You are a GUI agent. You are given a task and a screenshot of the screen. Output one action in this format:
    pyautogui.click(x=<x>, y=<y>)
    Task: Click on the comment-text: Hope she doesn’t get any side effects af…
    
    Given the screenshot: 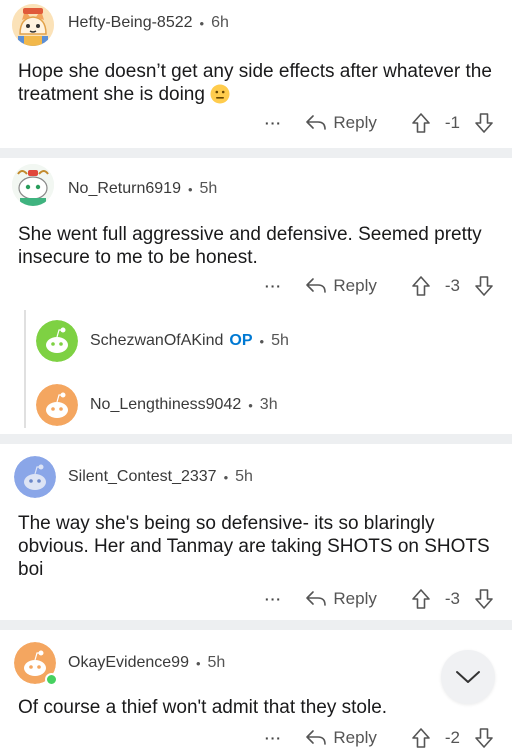 What is the action you would take?
    pyautogui.click(x=255, y=83)
    